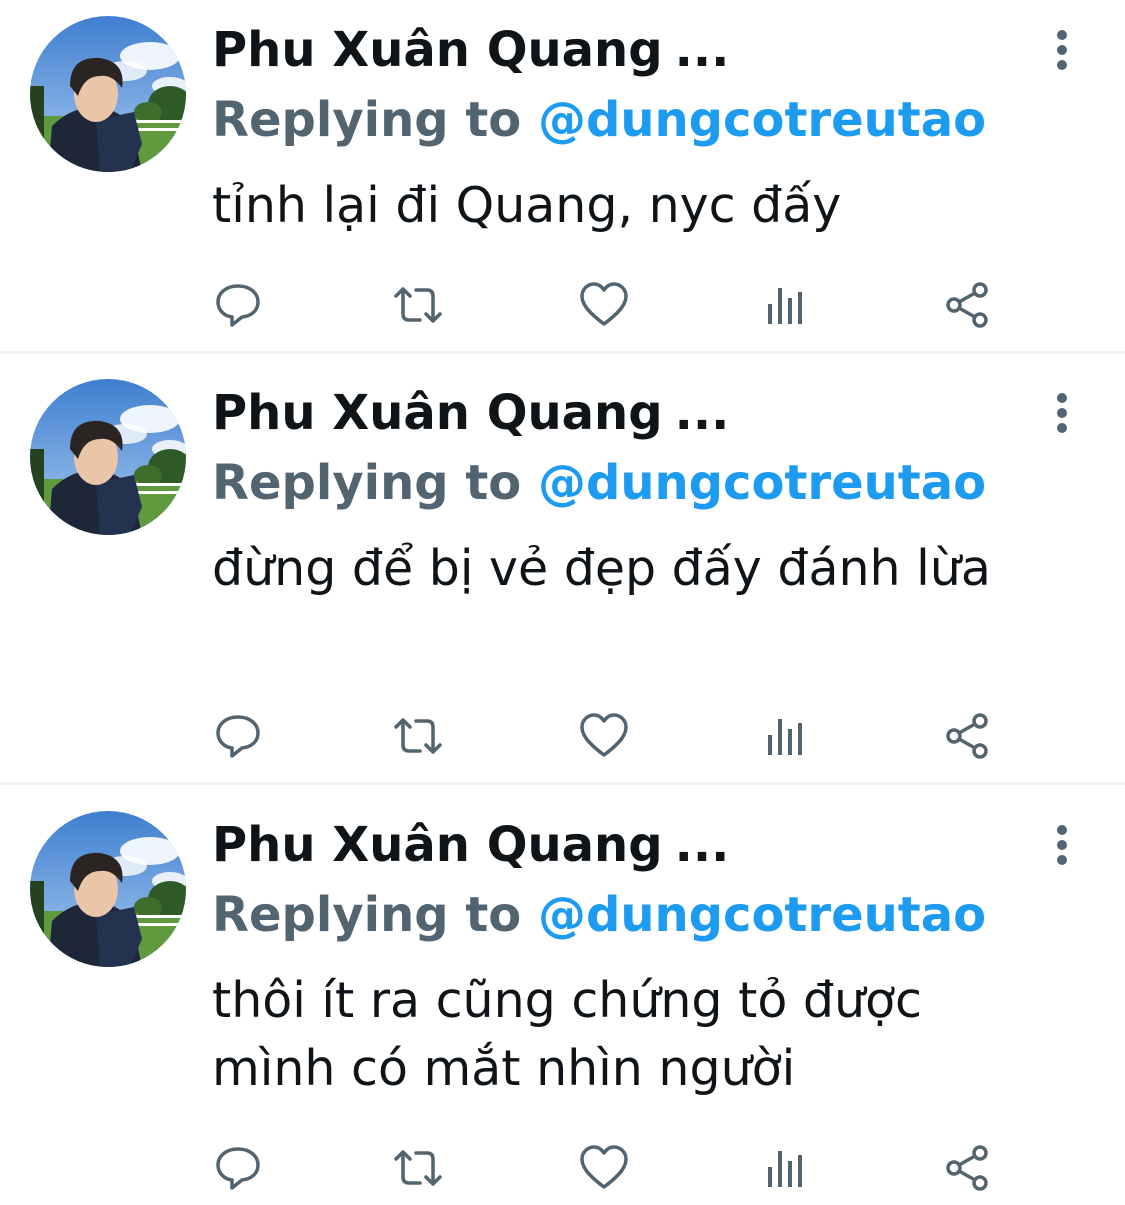 This screenshot has height=1205, width=1125. Describe the element at coordinates (601, 568) in the screenshot. I see `tweet-text: đừng để bị vẻ đẹp đấy đánh lừa` at that location.